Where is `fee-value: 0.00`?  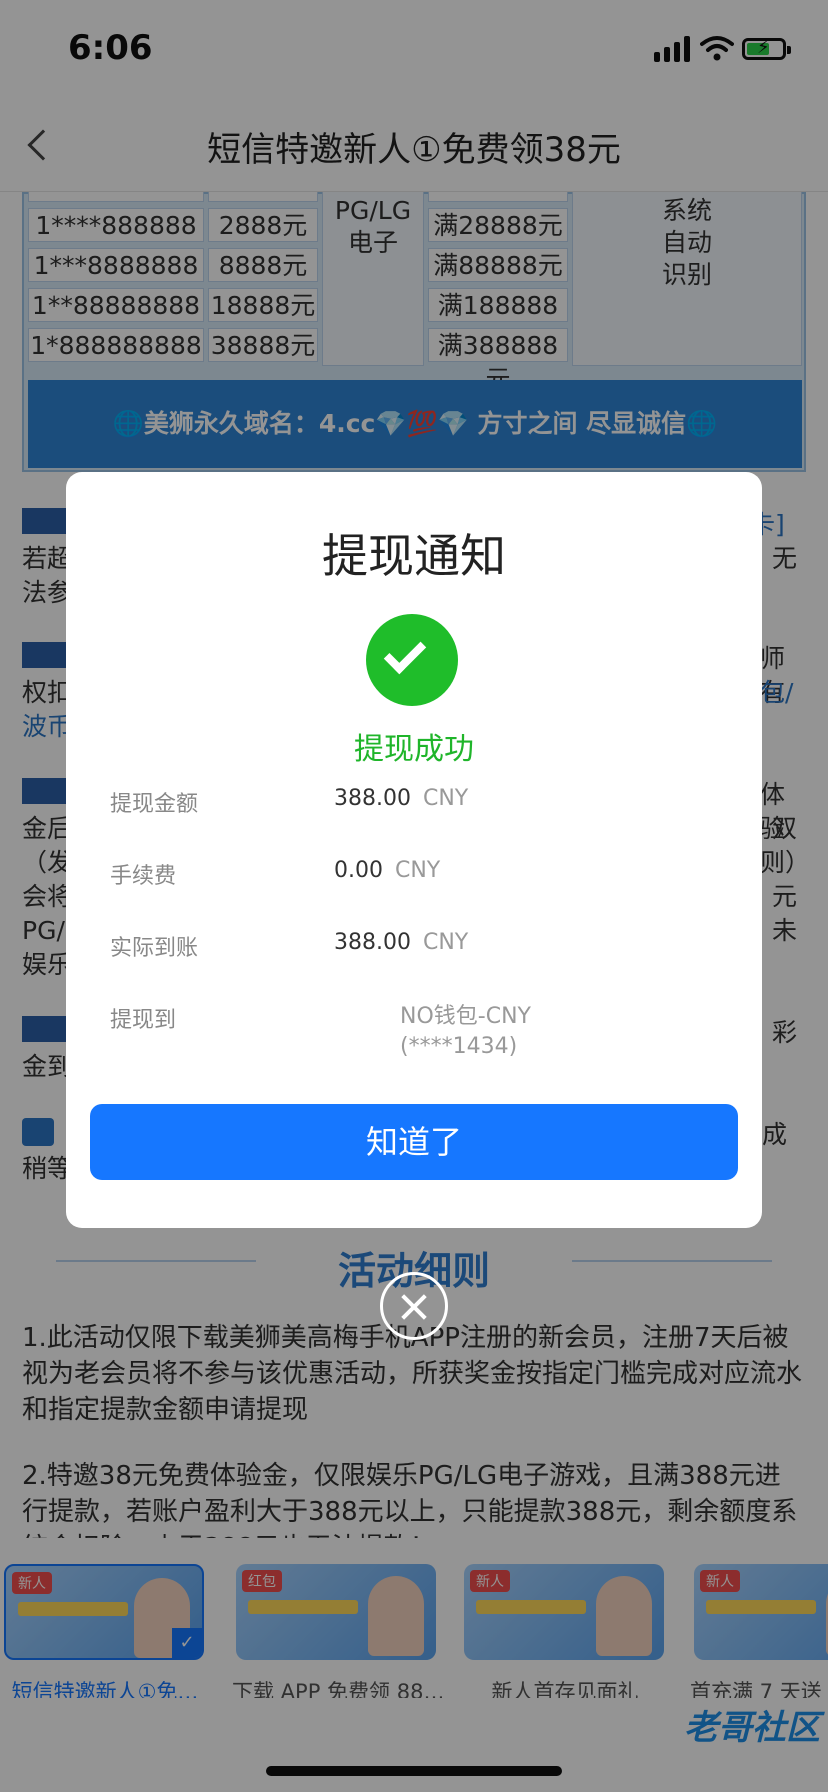
fee-value: 0.00 is located at coordinates (358, 870).